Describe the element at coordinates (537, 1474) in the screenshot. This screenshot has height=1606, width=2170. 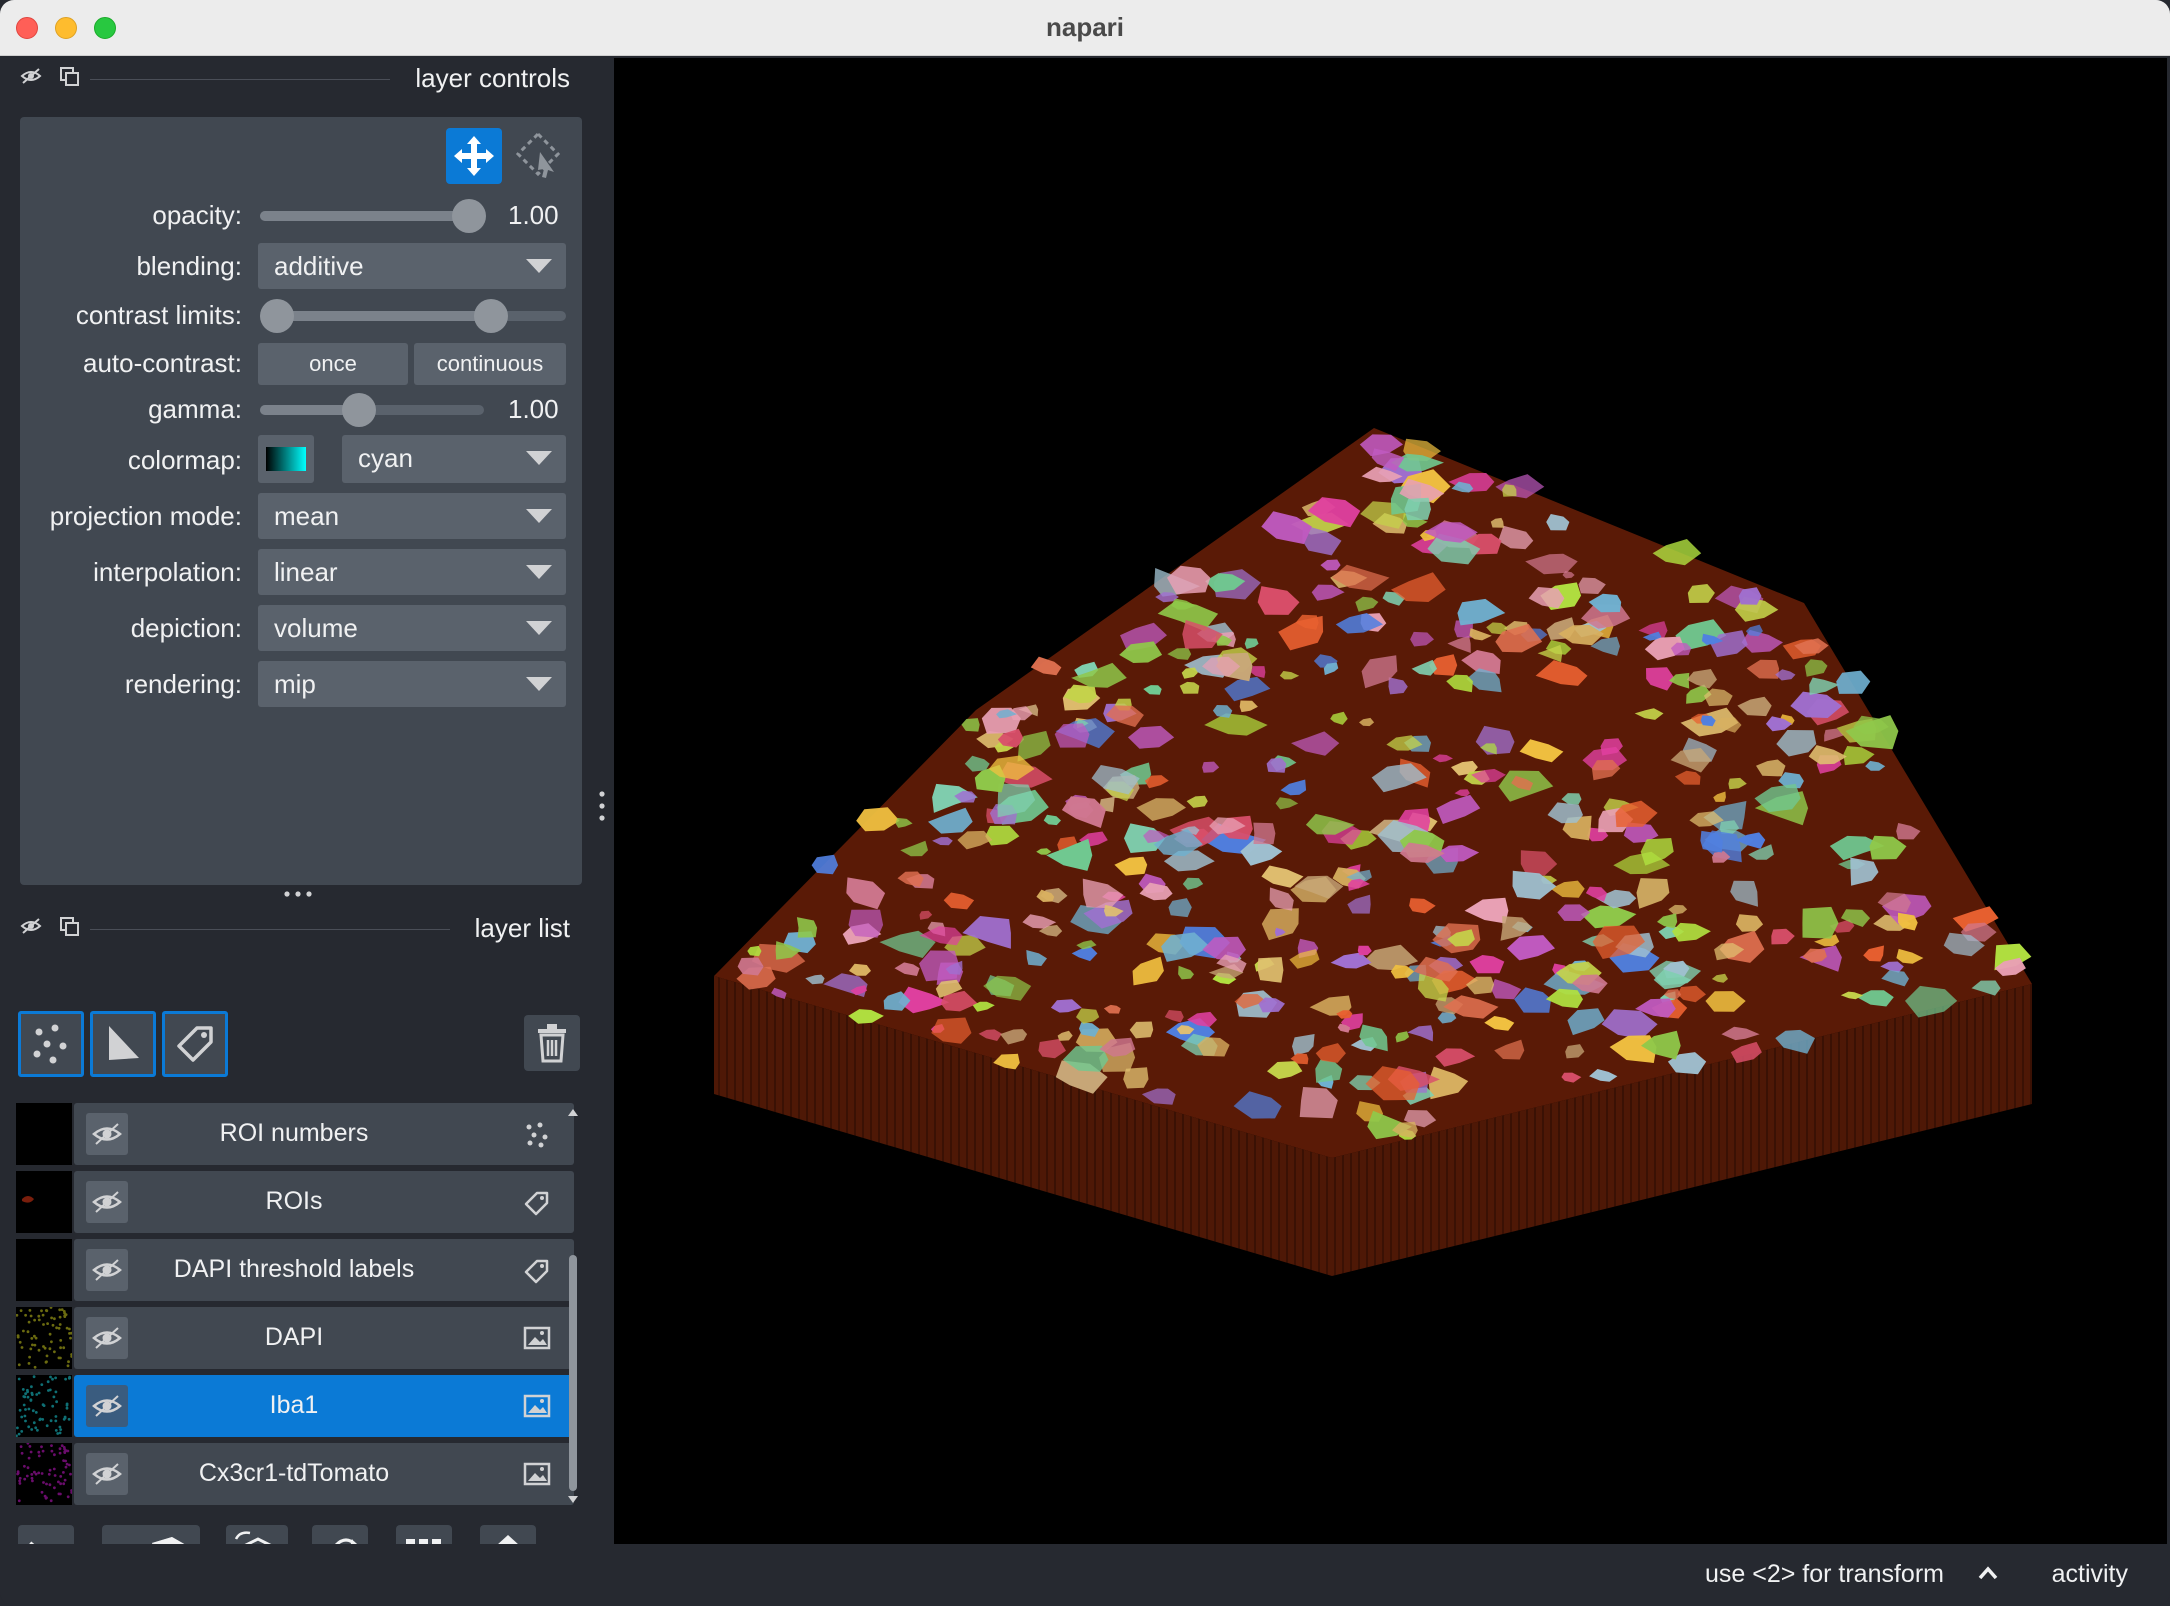
I see `image-icon` at that location.